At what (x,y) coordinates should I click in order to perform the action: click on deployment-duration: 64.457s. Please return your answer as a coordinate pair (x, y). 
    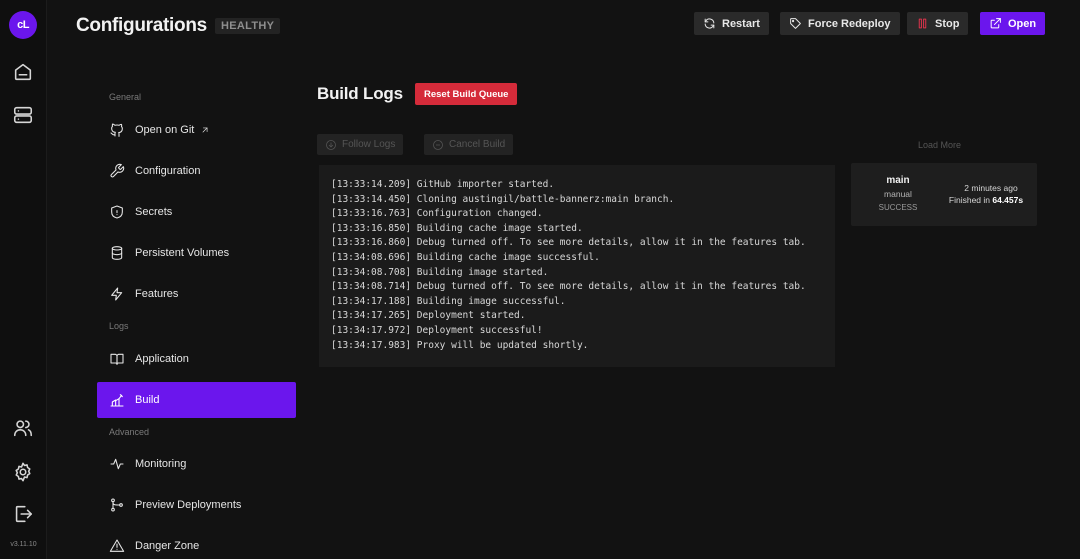
    Looking at the image, I should click on (1008, 200).